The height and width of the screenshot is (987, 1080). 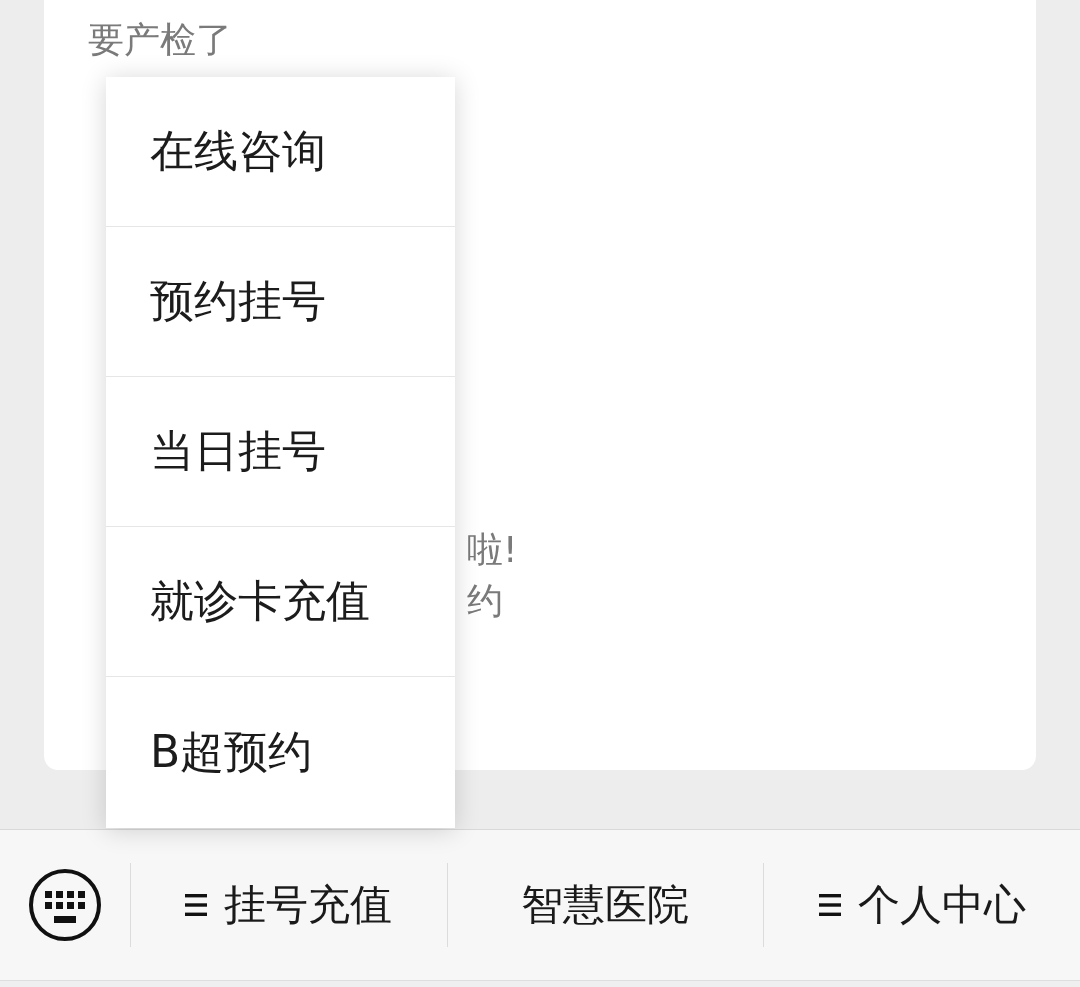 I want to click on menu-button: 智慧医院, so click(x=605, y=905).